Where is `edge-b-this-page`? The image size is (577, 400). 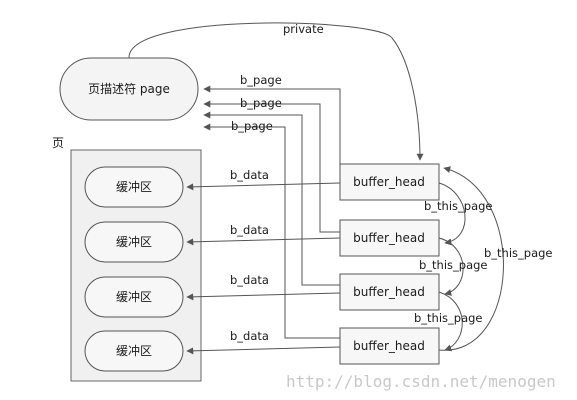 edge-b-this-page is located at coordinates (452, 214).